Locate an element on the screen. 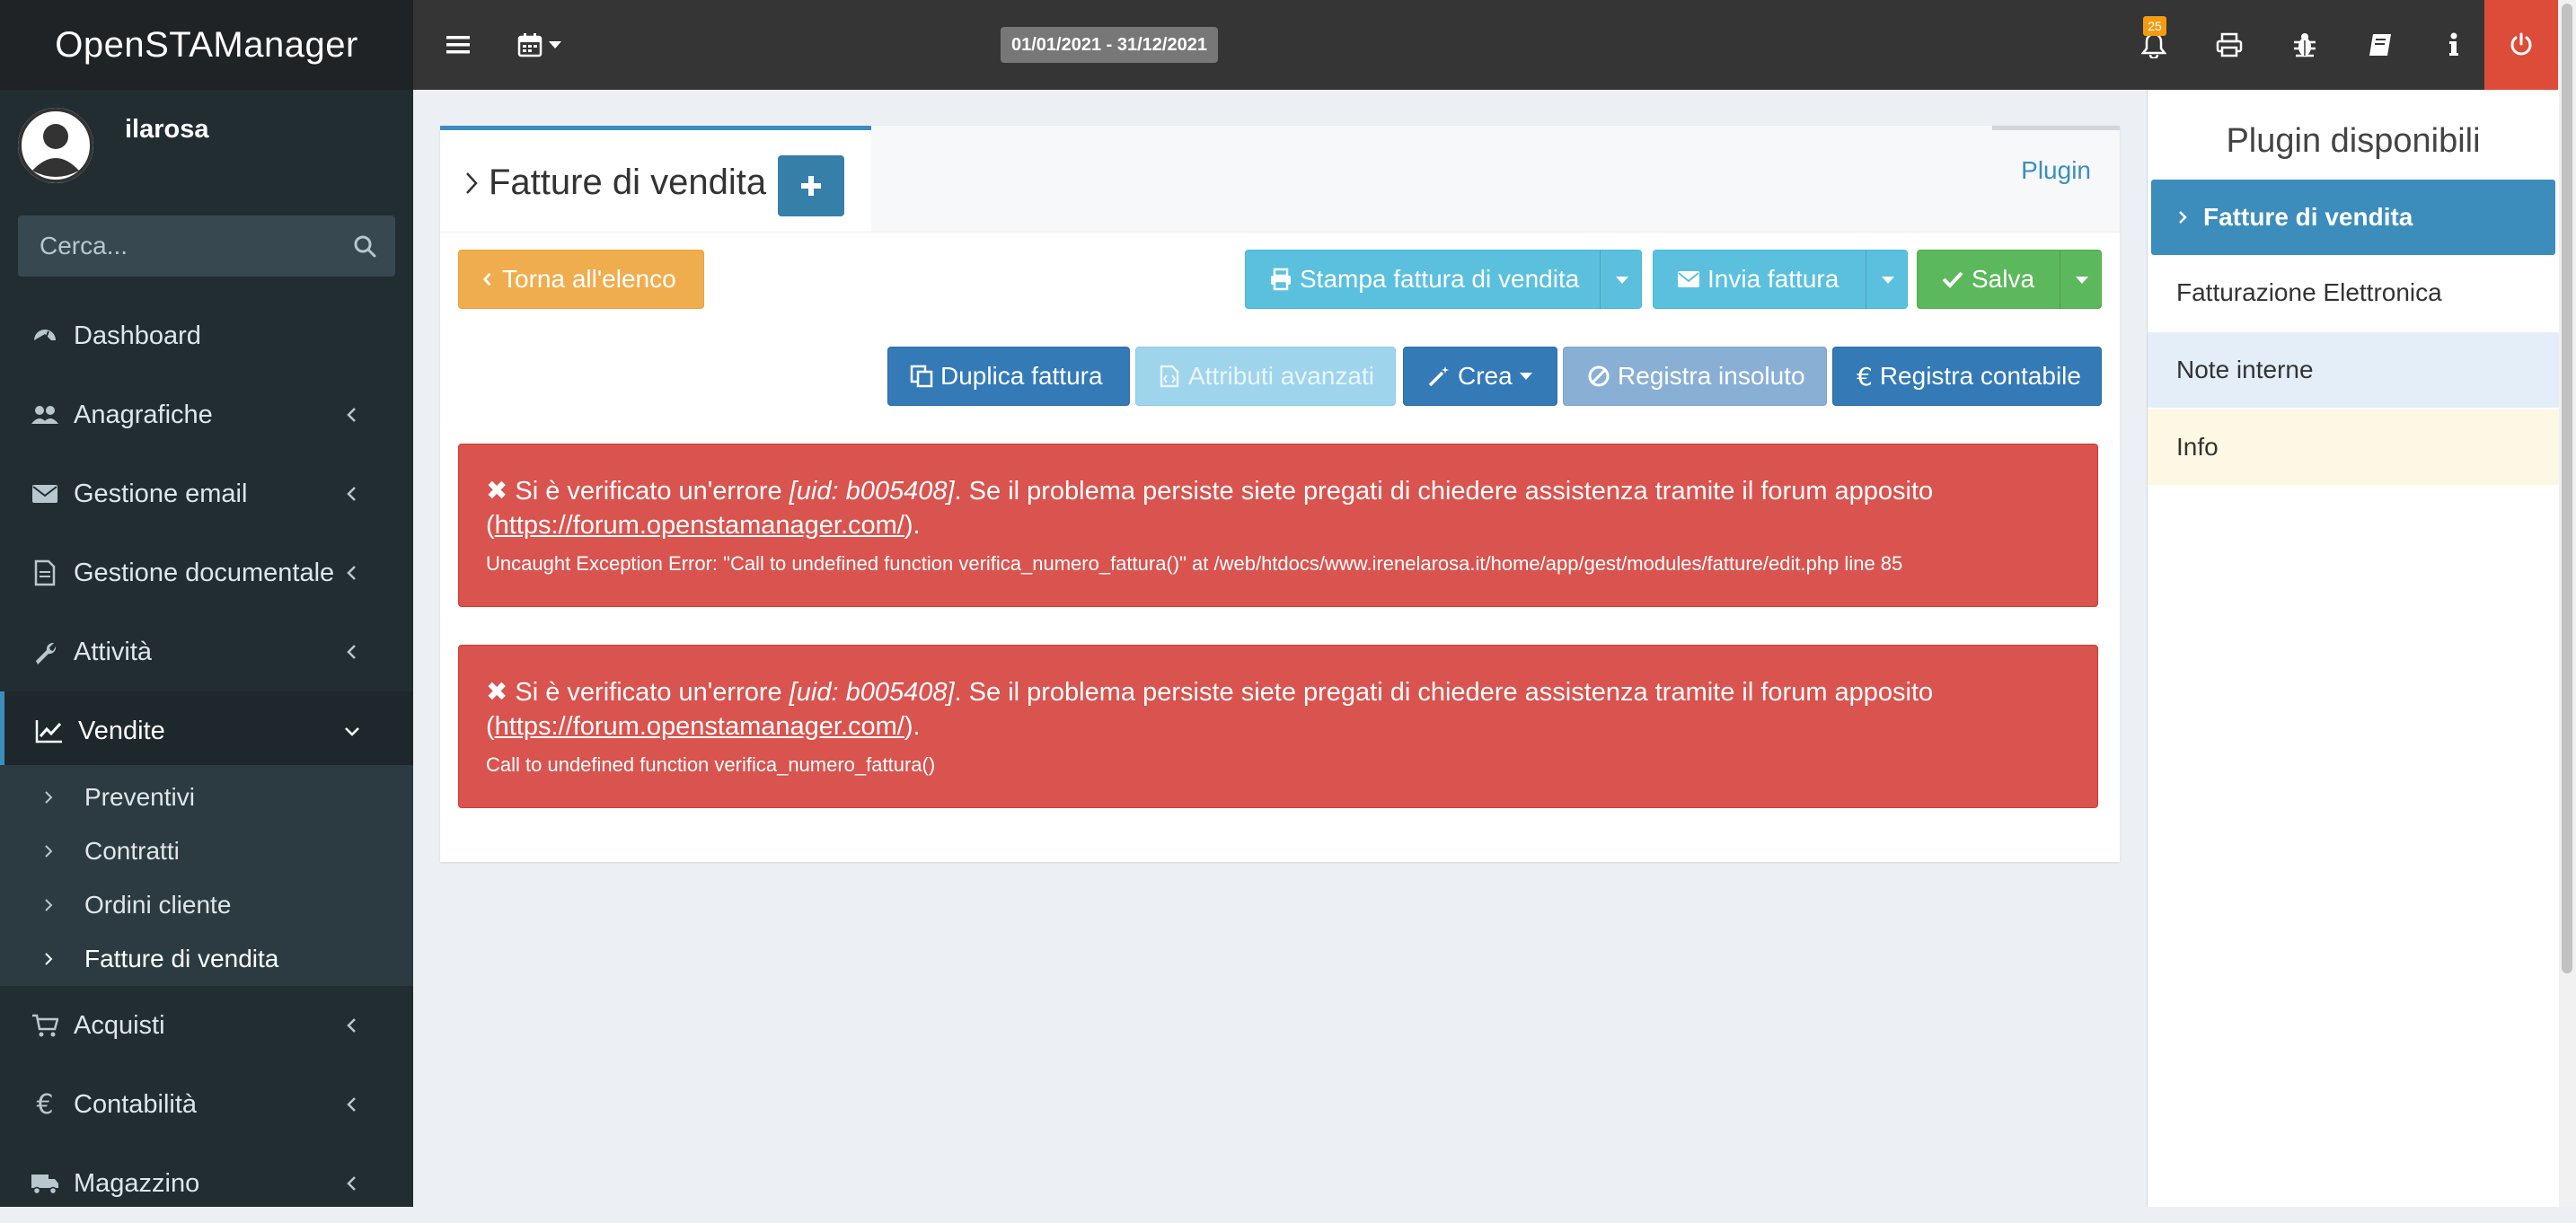 The height and width of the screenshot is (1223, 2576). page-scrollbar is located at coordinates (2567, 603).